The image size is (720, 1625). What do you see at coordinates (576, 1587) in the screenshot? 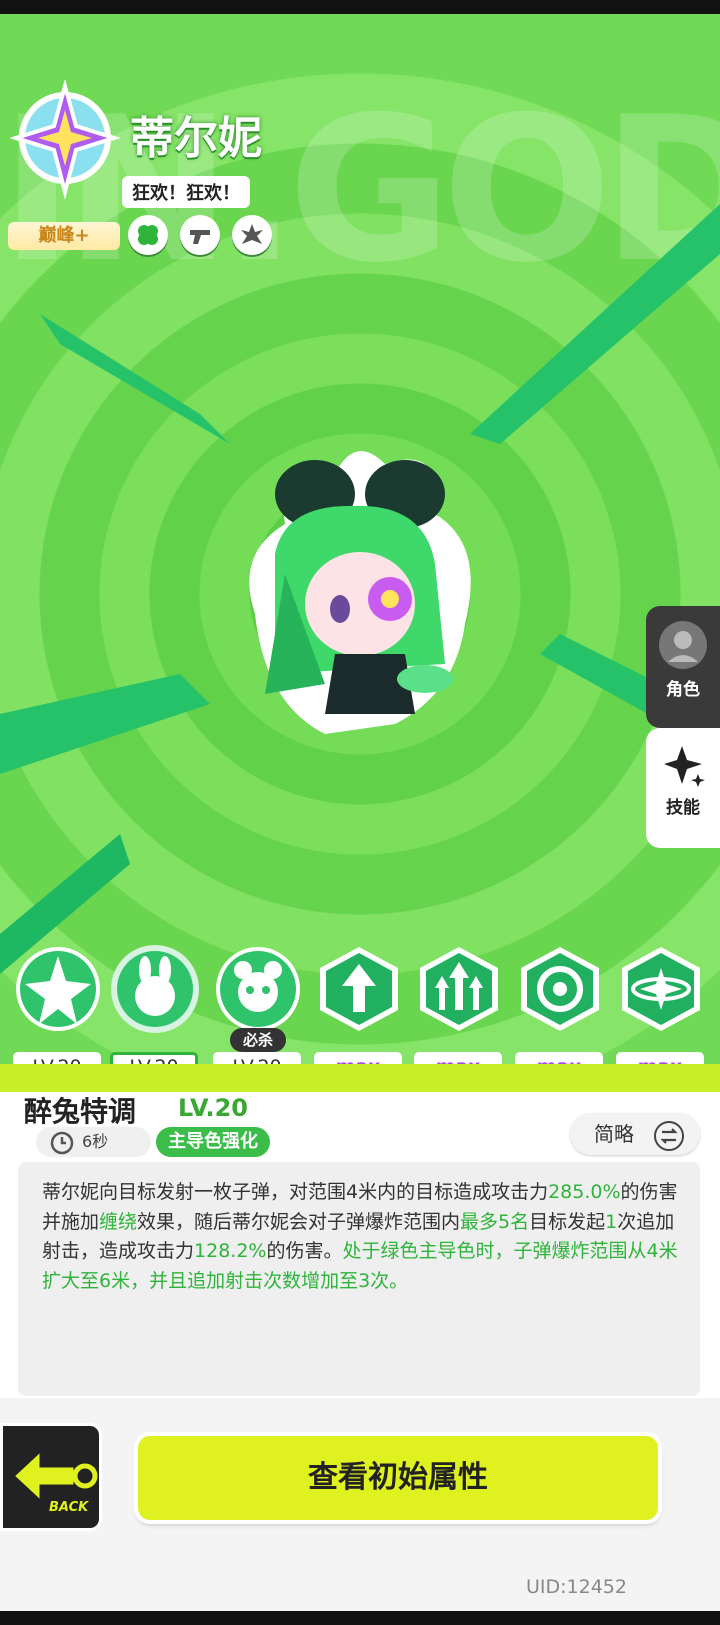
I see `user-id: UID:12452` at bounding box center [576, 1587].